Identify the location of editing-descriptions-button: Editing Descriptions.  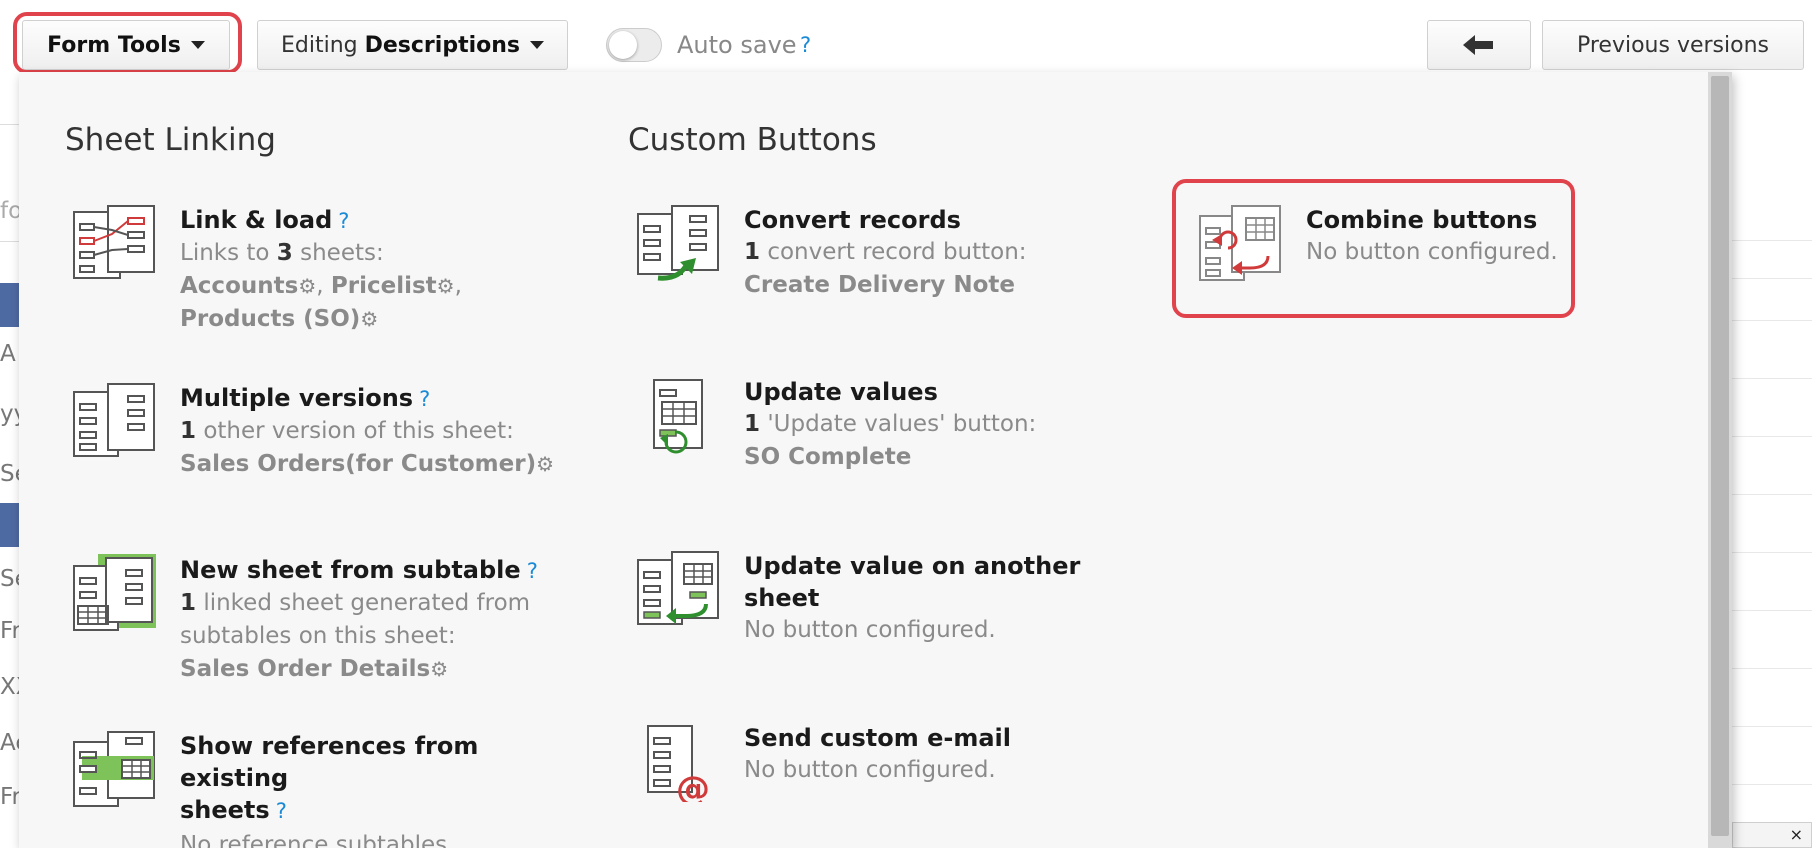
(412, 45).